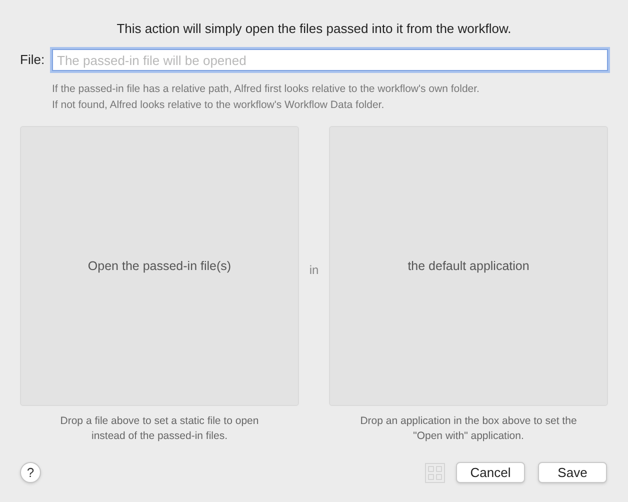  What do you see at coordinates (468, 421) in the screenshot?
I see `caption-text: Drop an application in the box above to set the` at bounding box center [468, 421].